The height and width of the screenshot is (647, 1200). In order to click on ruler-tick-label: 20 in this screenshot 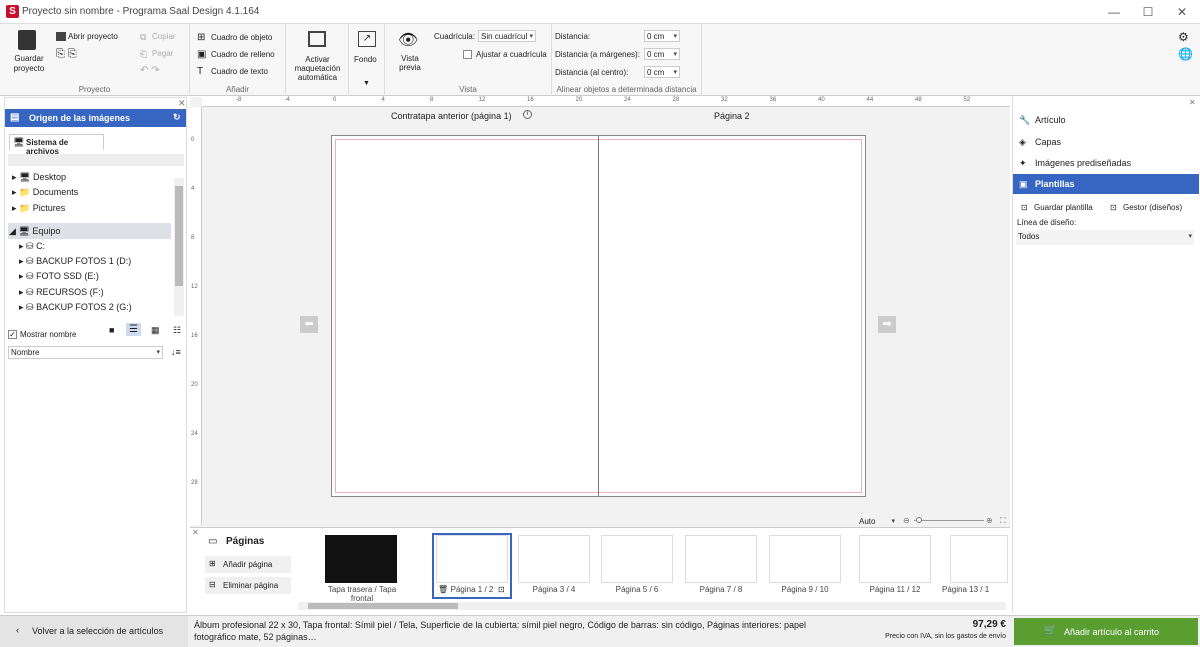, I will do `click(194, 385)`.